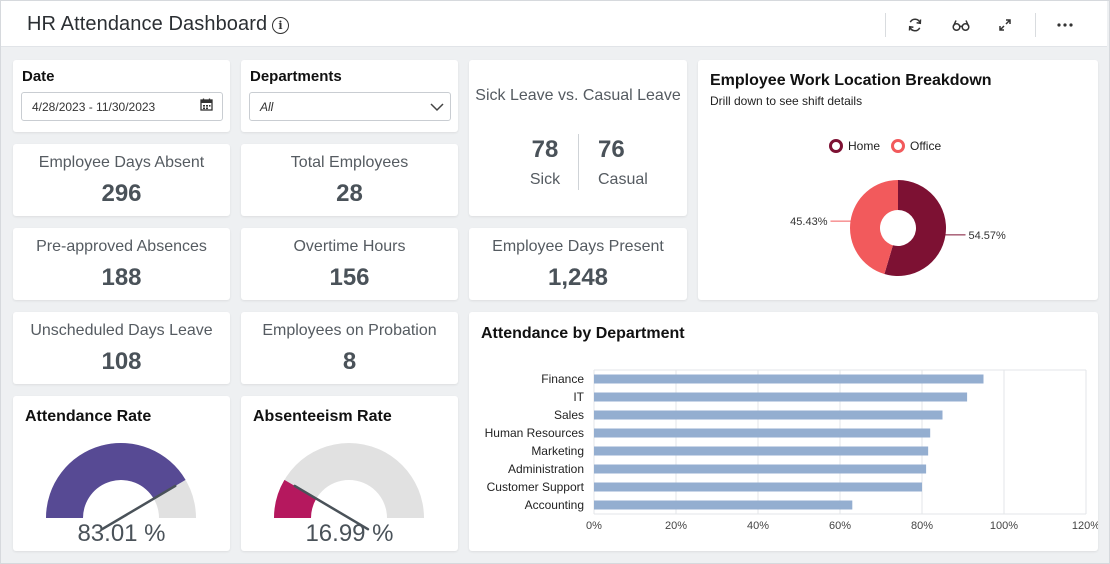 This screenshot has height=564, width=1110. Describe the element at coordinates (554, 505) in the screenshot. I see `y-category-label: Accounting` at that location.